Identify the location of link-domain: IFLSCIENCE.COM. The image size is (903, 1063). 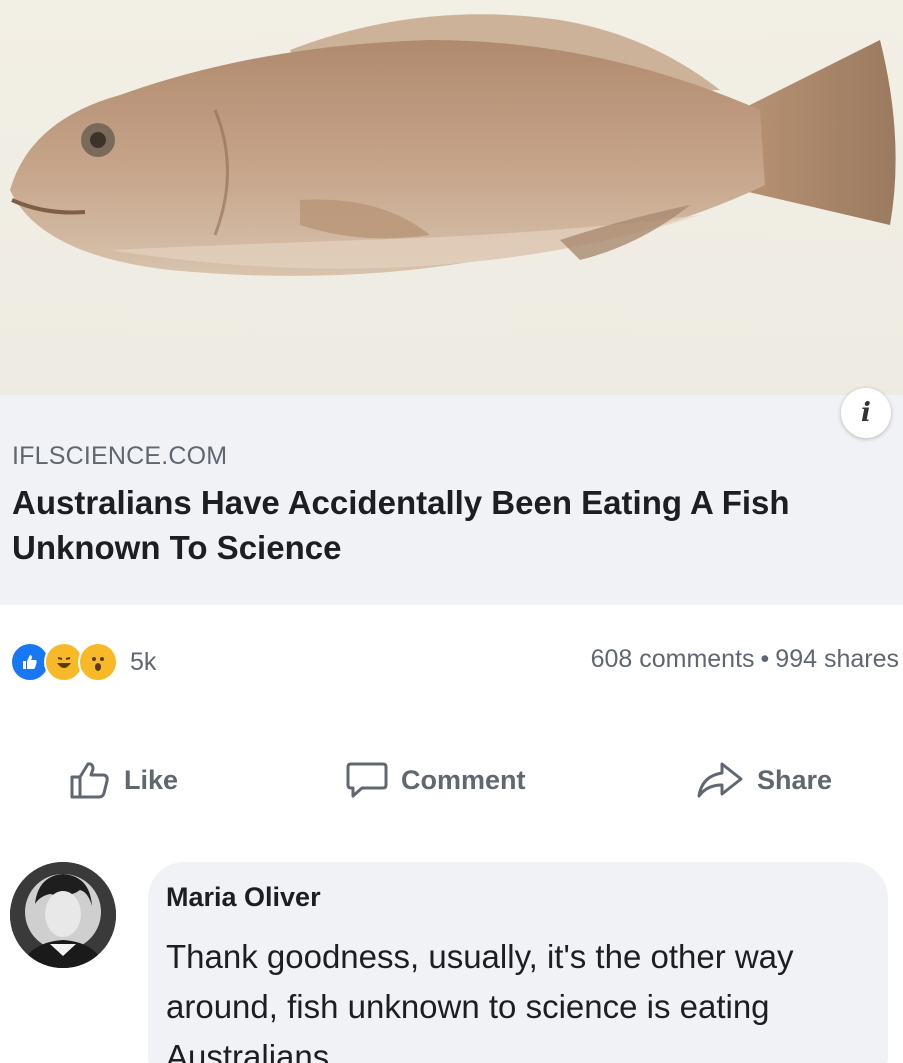
(120, 456).